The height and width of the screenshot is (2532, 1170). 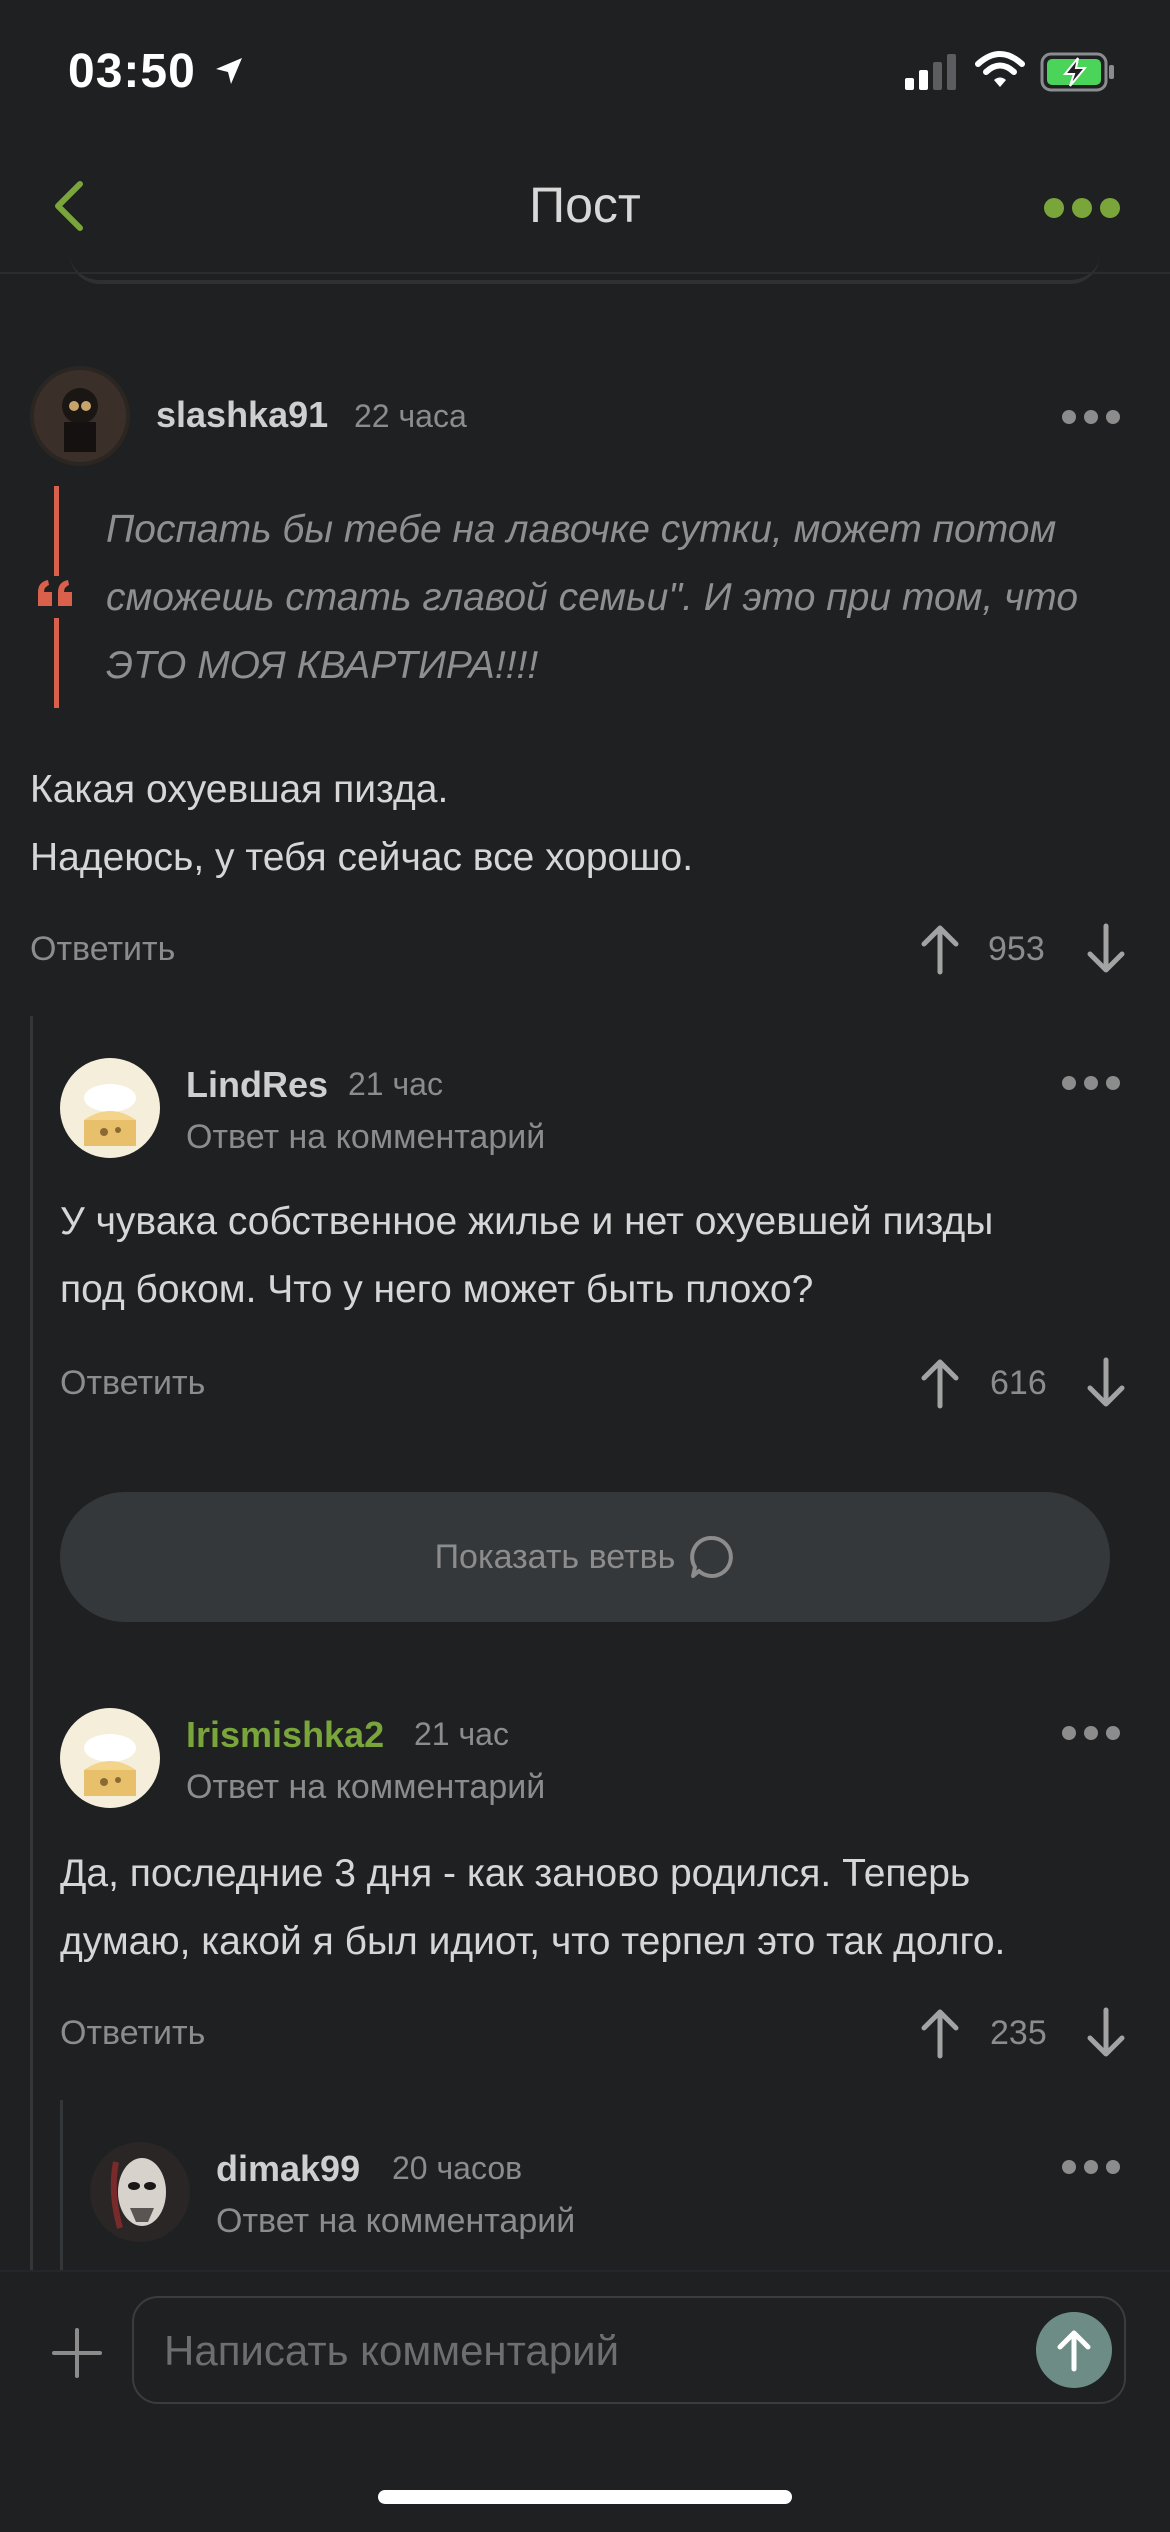 I want to click on text-line: Какая охуевшая пизда., so click(x=239, y=789).